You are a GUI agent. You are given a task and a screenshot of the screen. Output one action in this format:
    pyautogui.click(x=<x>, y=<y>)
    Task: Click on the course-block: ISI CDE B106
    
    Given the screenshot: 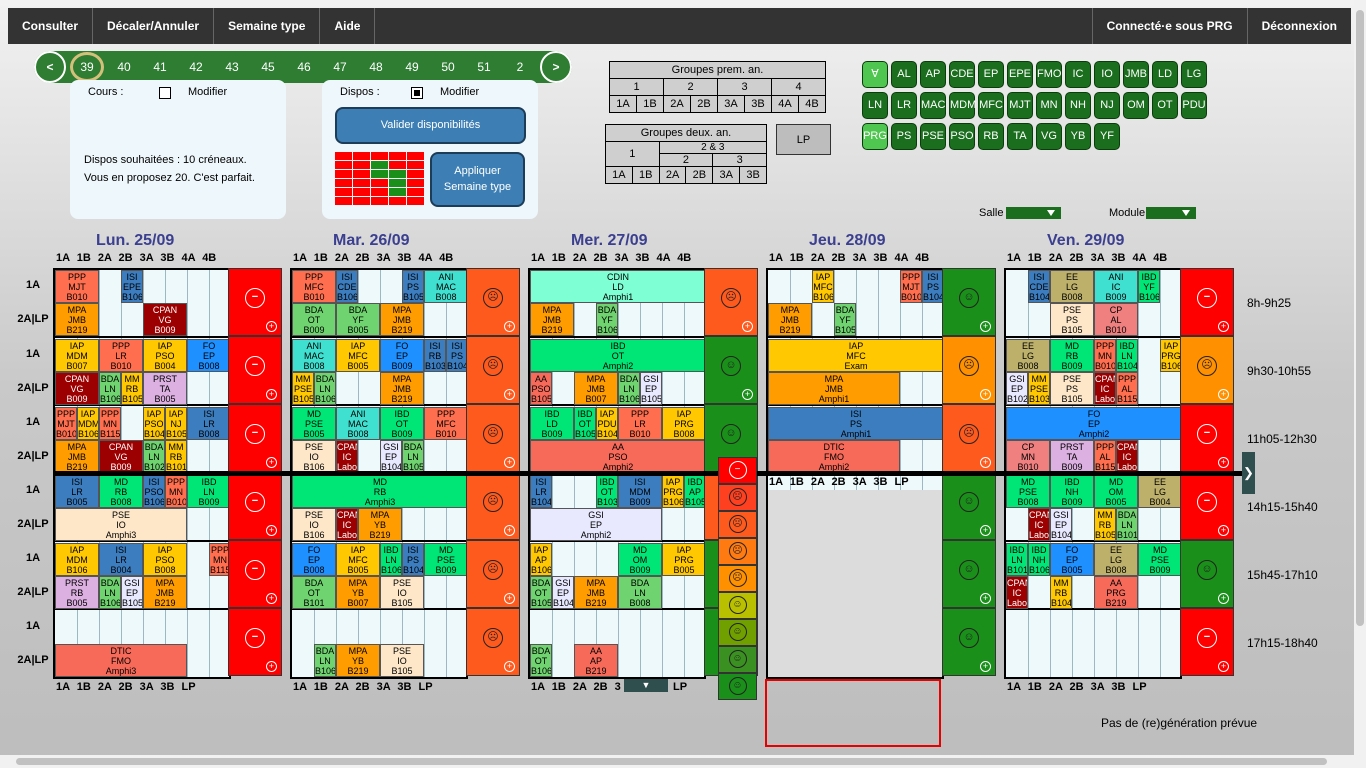 What is the action you would take?
    pyautogui.click(x=347, y=286)
    